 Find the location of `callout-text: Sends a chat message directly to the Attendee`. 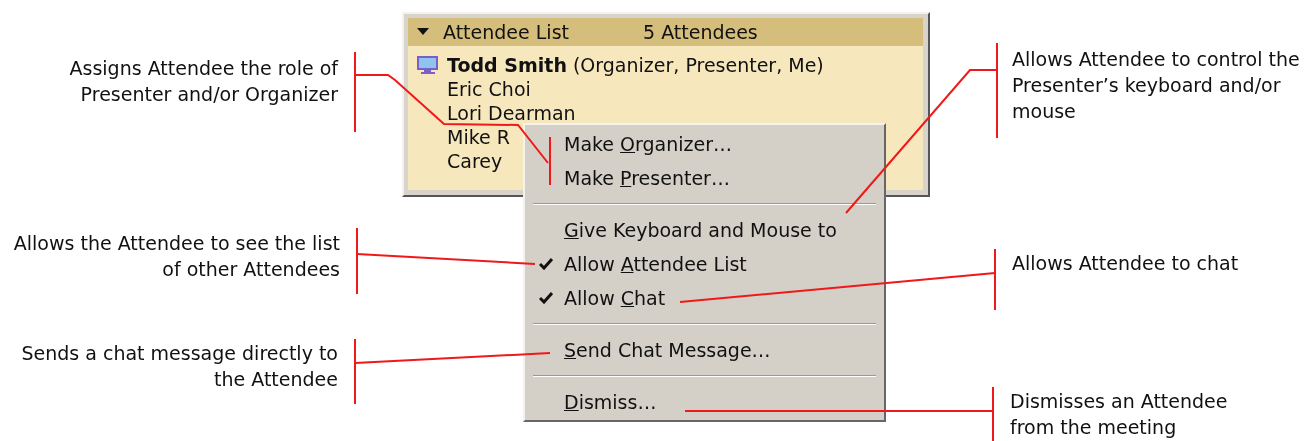

callout-text: Sends a chat message directly to the Attendee is located at coordinates (179, 366).